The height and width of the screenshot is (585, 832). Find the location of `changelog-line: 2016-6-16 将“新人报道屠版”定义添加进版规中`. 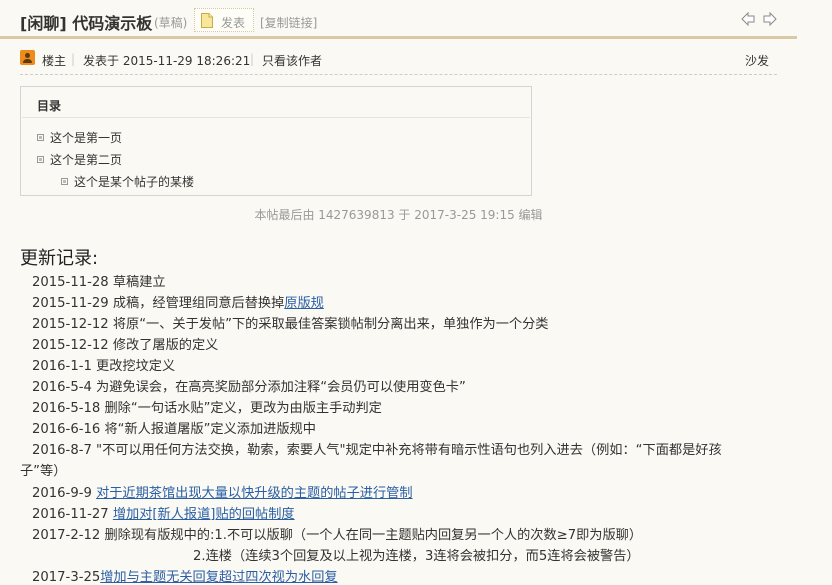

changelog-line: 2016-6-16 将“新人报道屠版”定义添加进版规中 is located at coordinates (174, 429).